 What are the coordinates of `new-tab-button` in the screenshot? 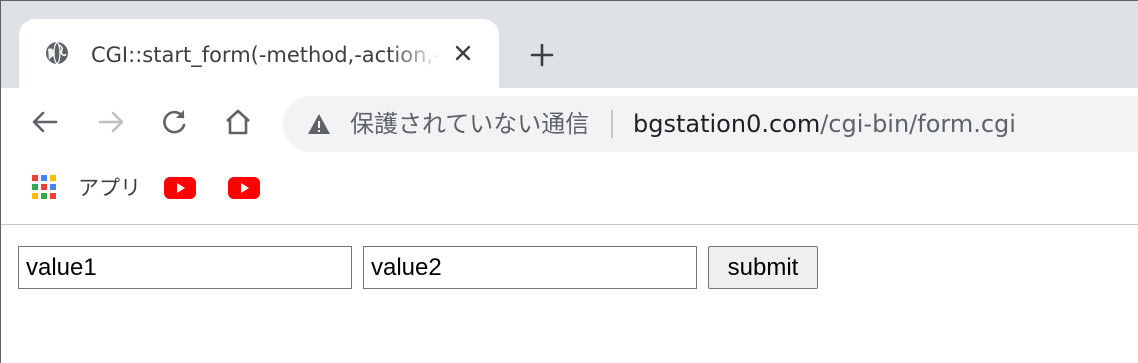 It's located at (542, 55).